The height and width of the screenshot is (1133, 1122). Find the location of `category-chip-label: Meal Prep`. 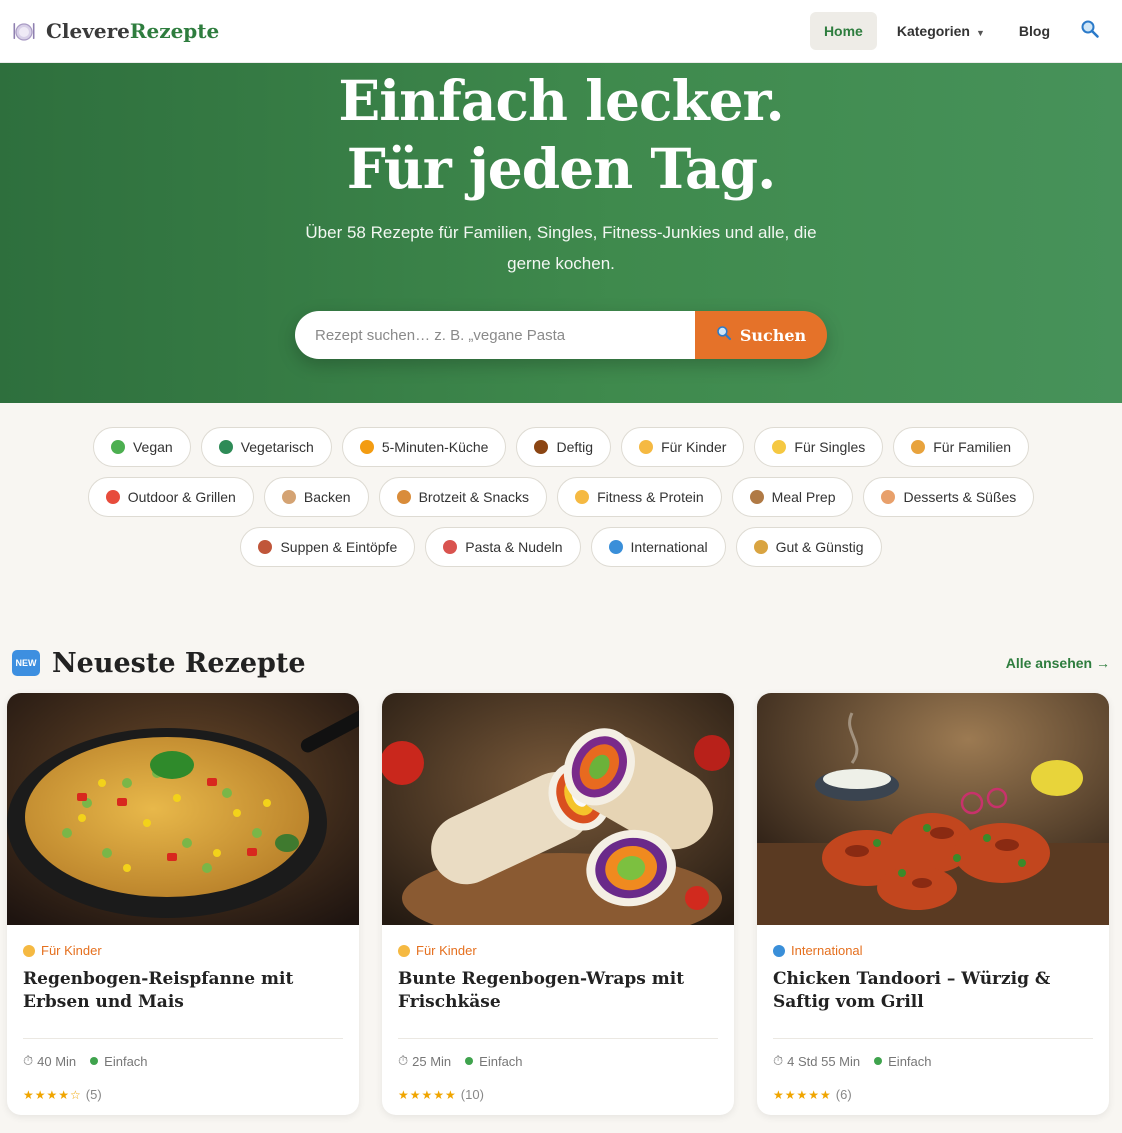

category-chip-label: Meal Prep is located at coordinates (803, 497).